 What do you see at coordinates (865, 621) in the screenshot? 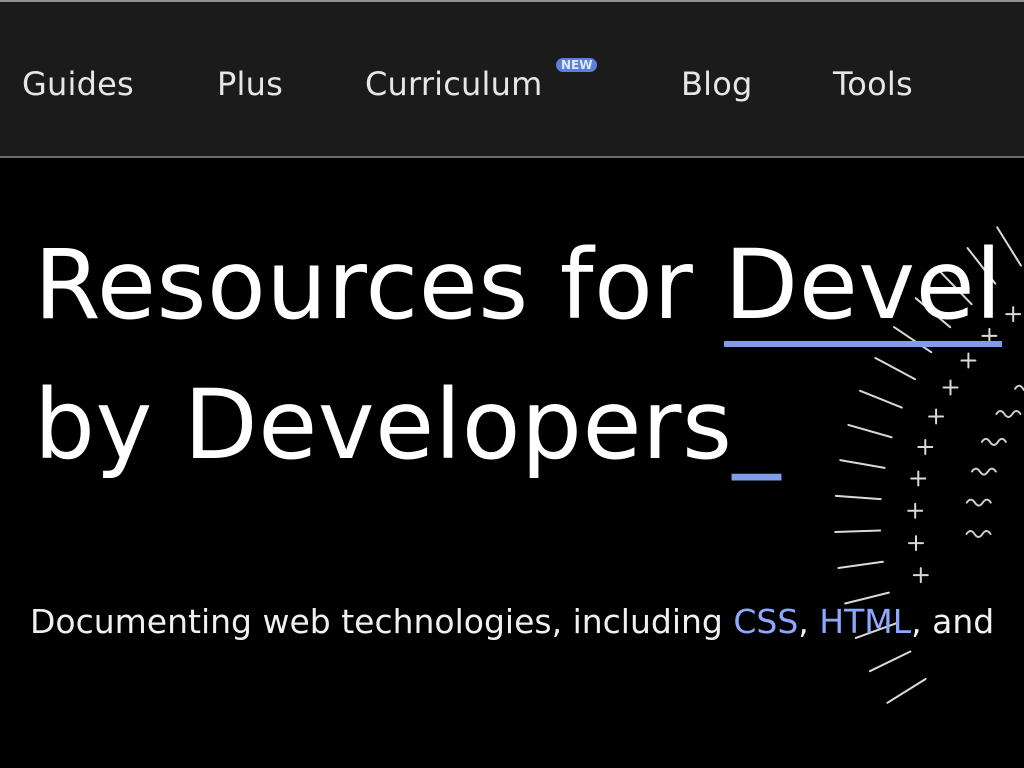
I see `html-link: HTML` at bounding box center [865, 621].